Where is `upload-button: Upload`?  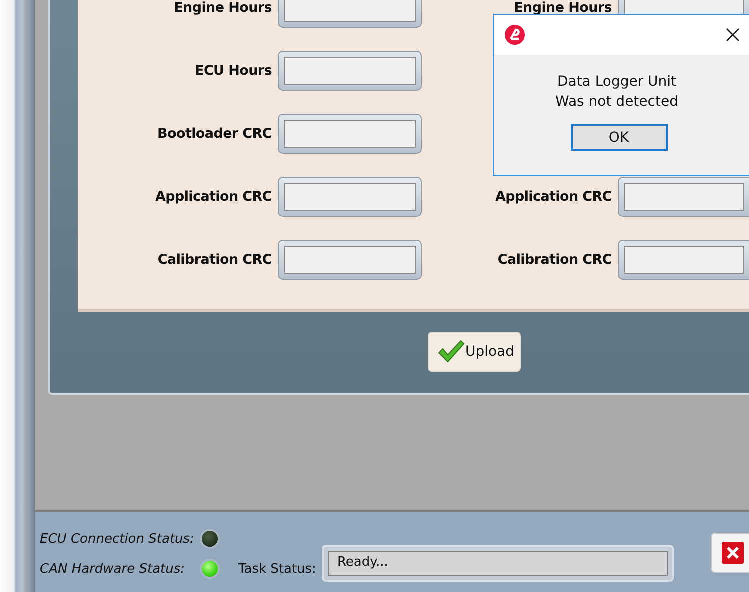
upload-button: Upload is located at coordinates (474, 352).